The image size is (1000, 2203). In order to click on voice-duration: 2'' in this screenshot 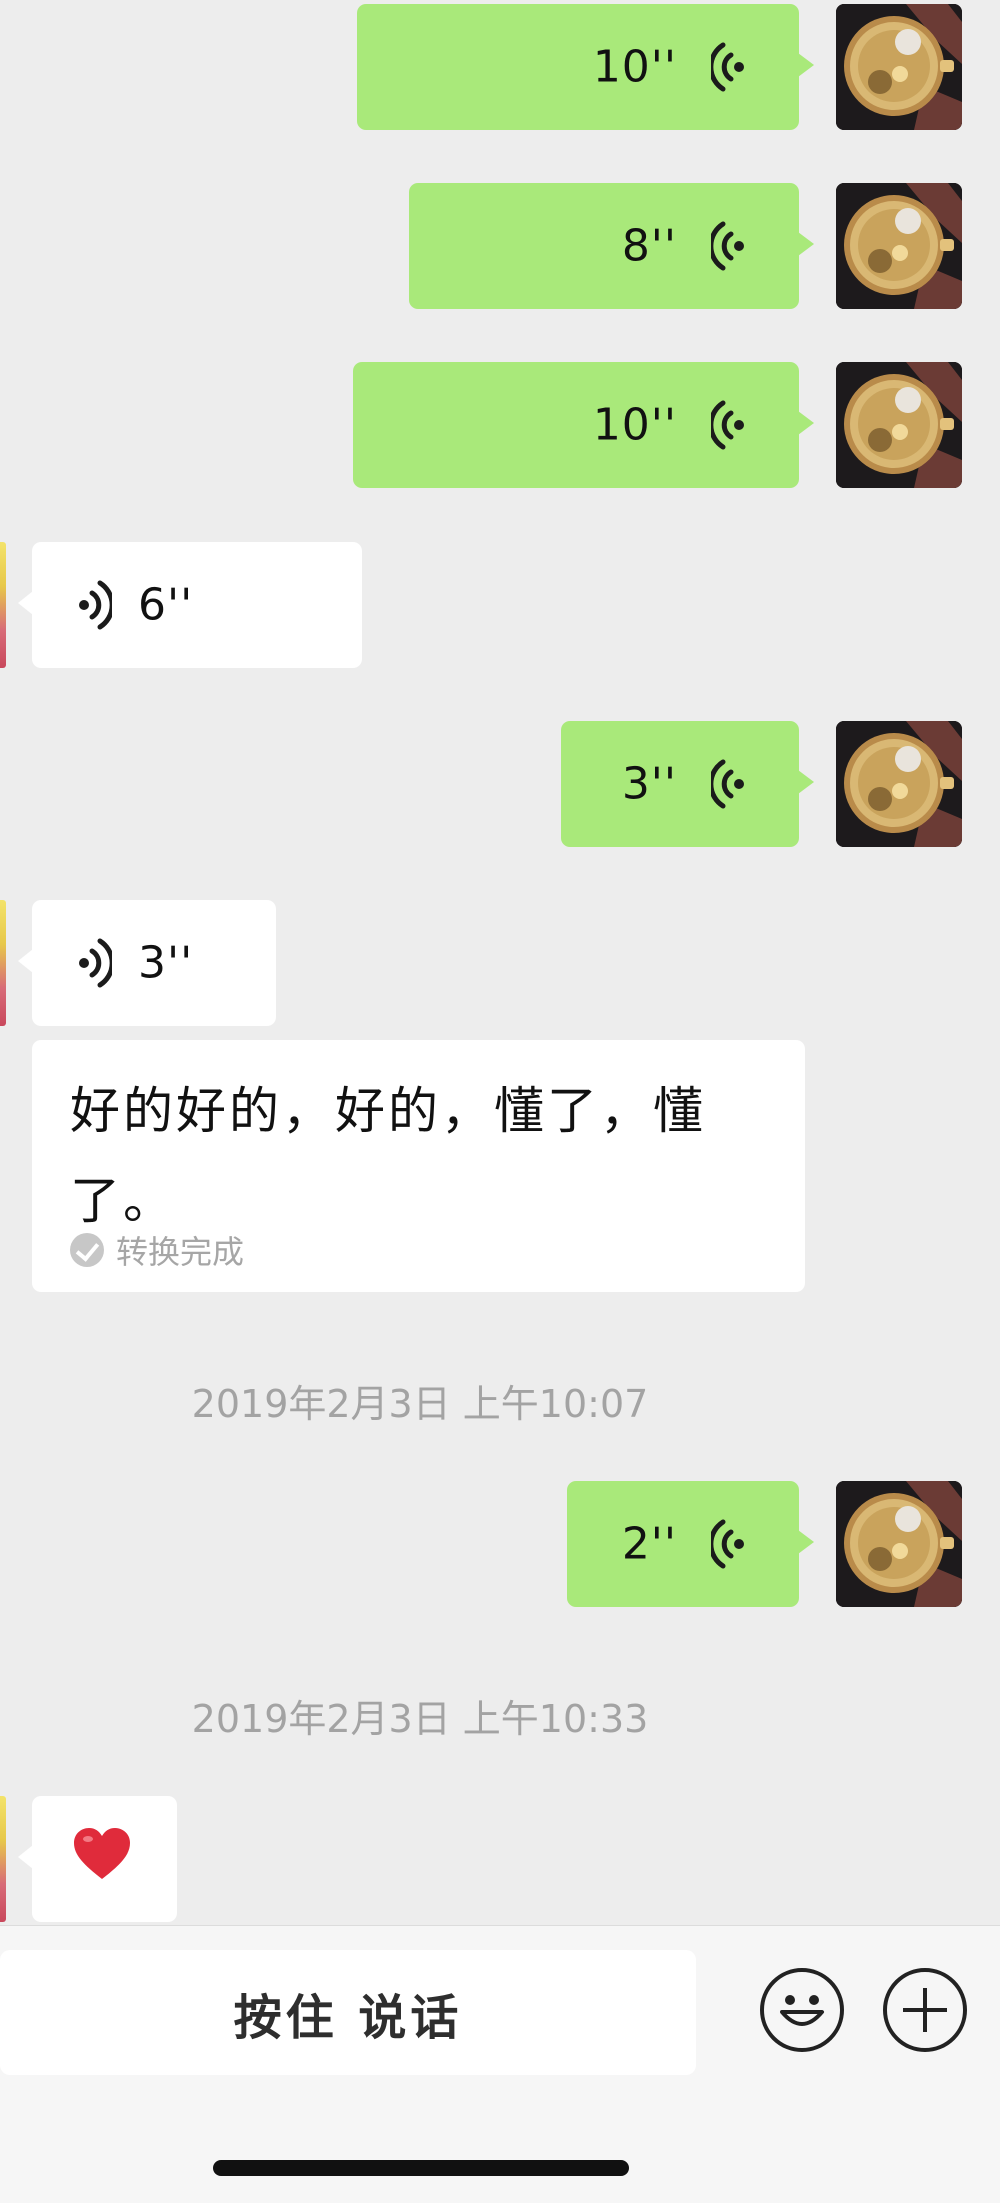, I will do `click(649, 1544)`.